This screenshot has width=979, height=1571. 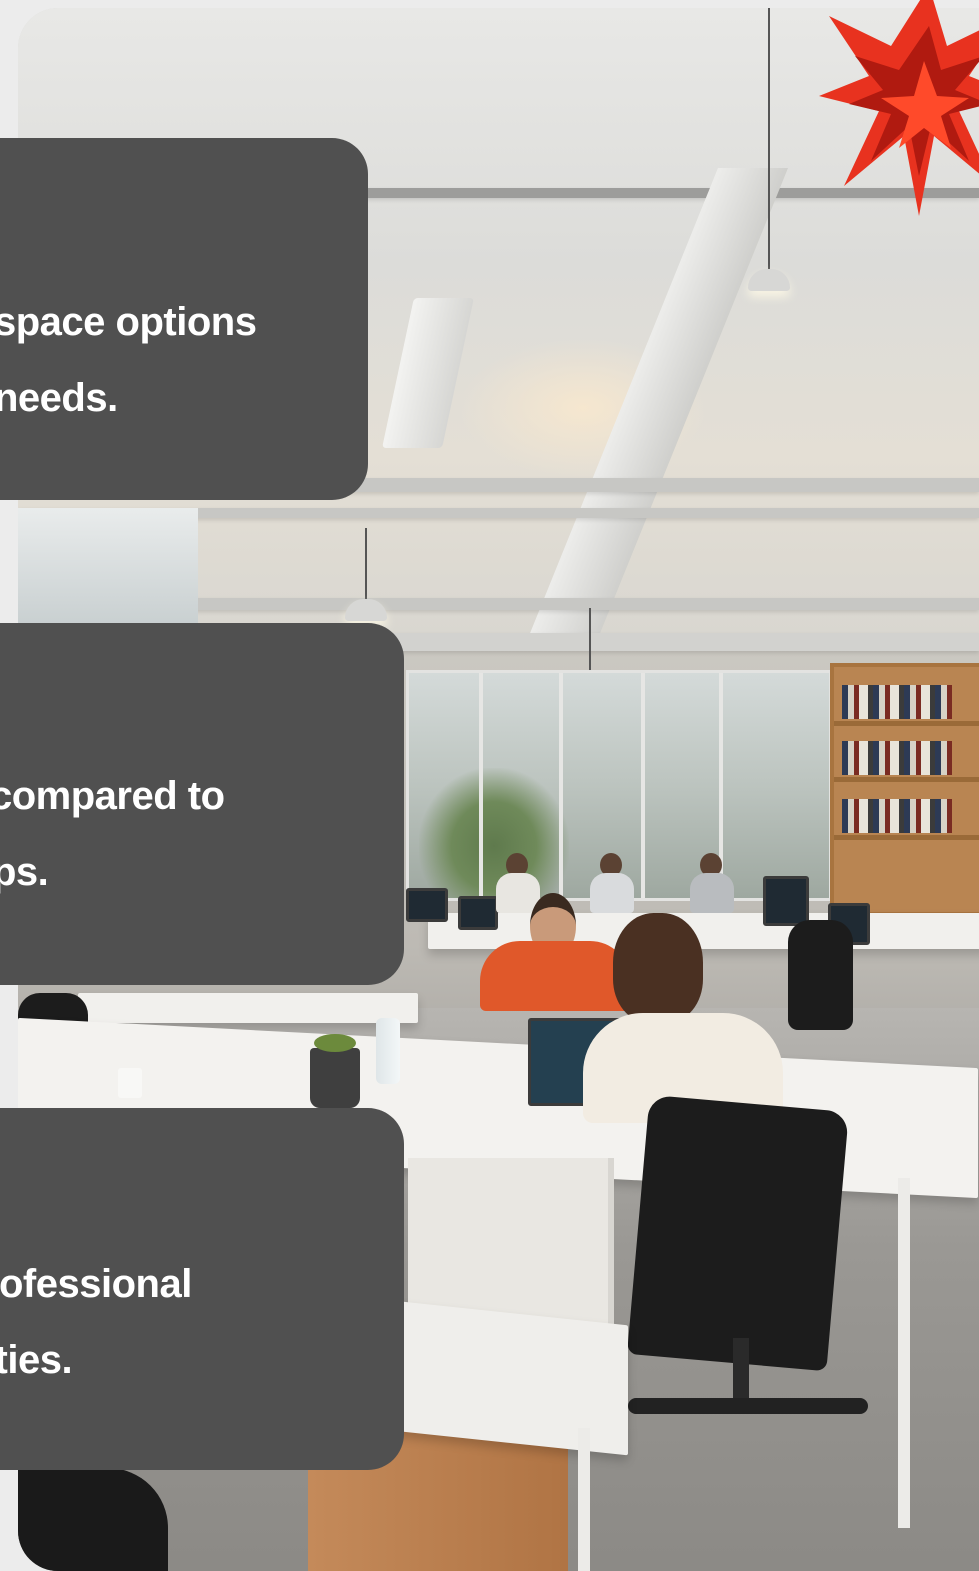 What do you see at coordinates (904, 789) in the screenshot?
I see `bookshelf` at bounding box center [904, 789].